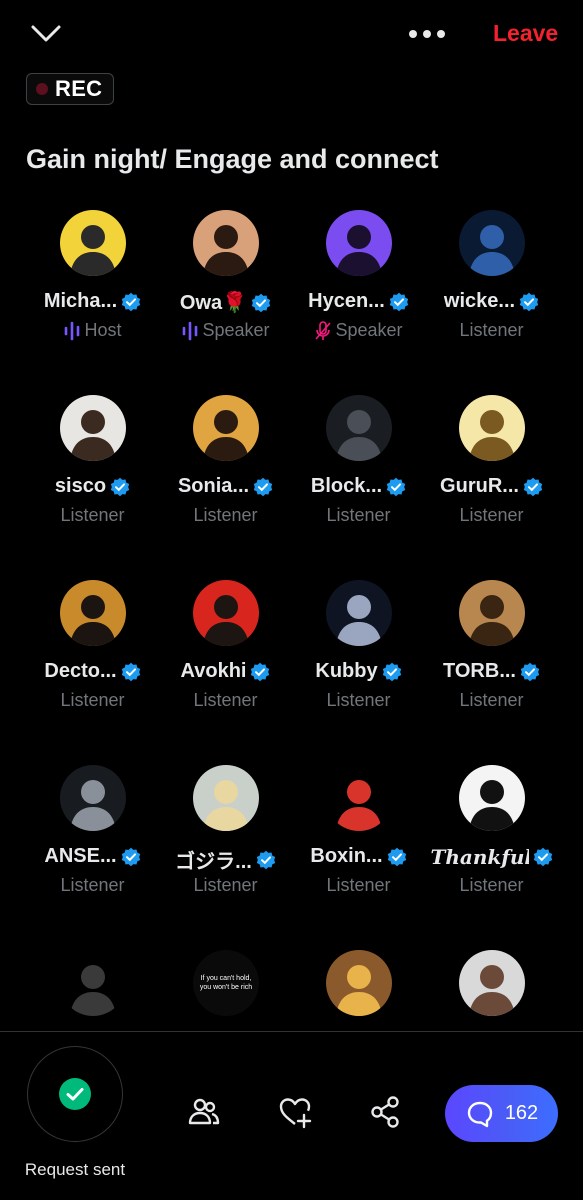 The image size is (583, 1200). I want to click on participant-card: TORB... Listener, so click(491, 670).